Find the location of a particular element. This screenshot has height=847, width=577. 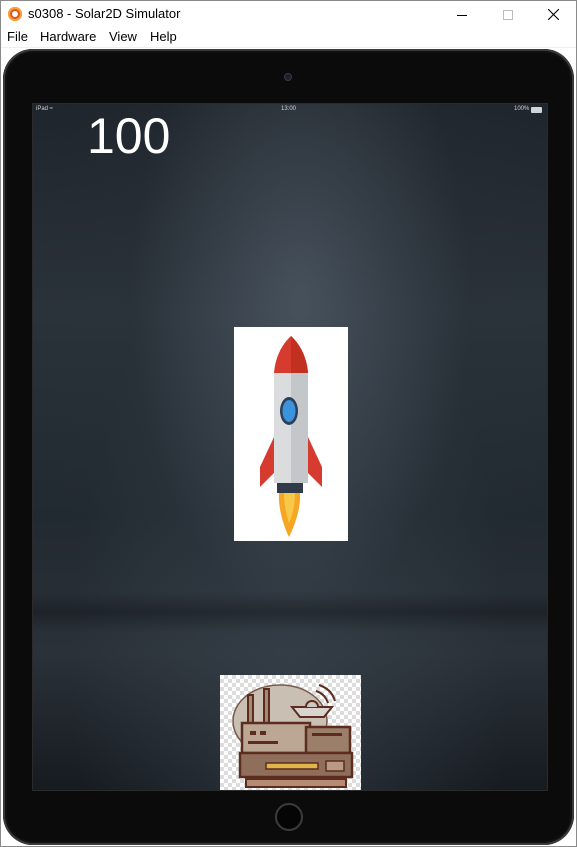

menu-file: File is located at coordinates (17, 36).